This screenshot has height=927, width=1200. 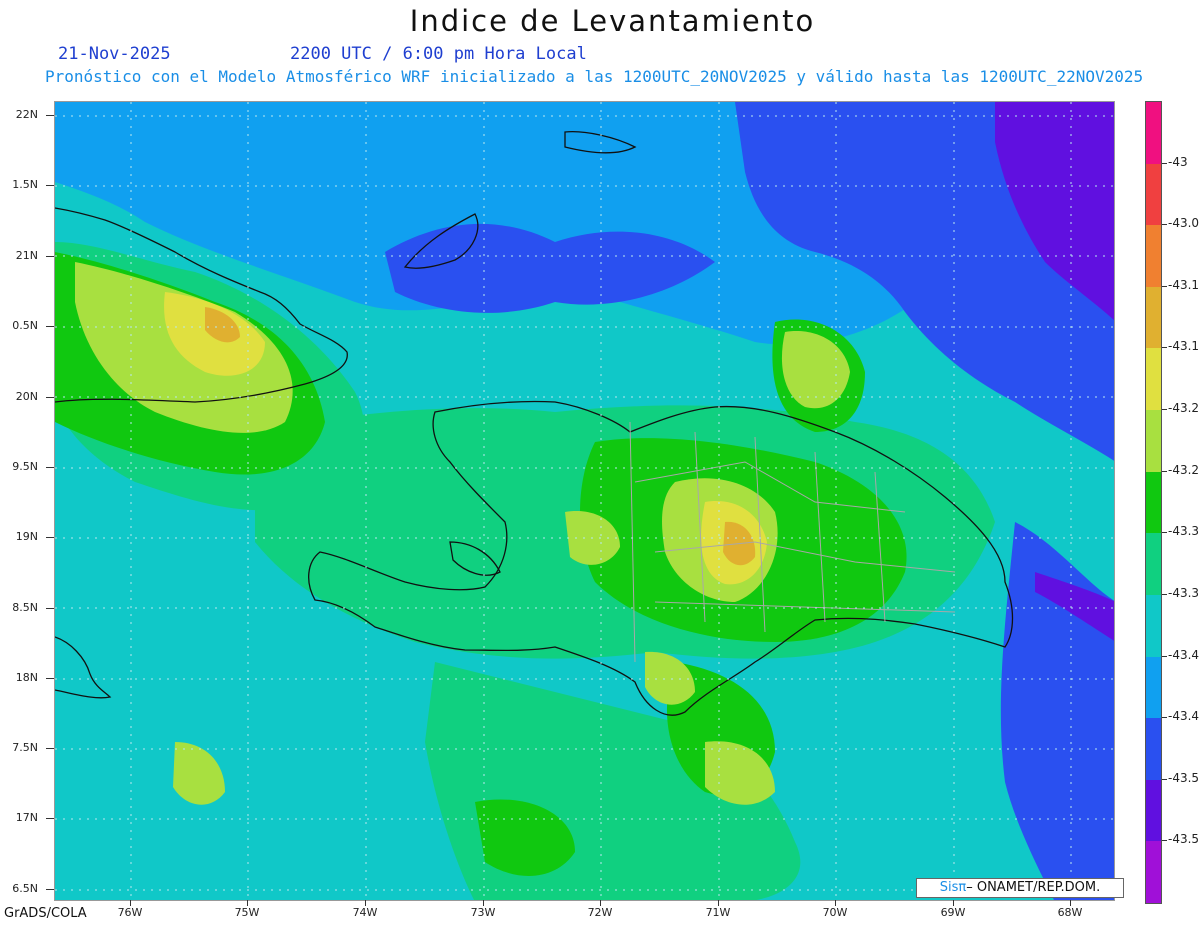 What do you see at coordinates (1070, 912) in the screenshot?
I see `lon-label: 68W` at bounding box center [1070, 912].